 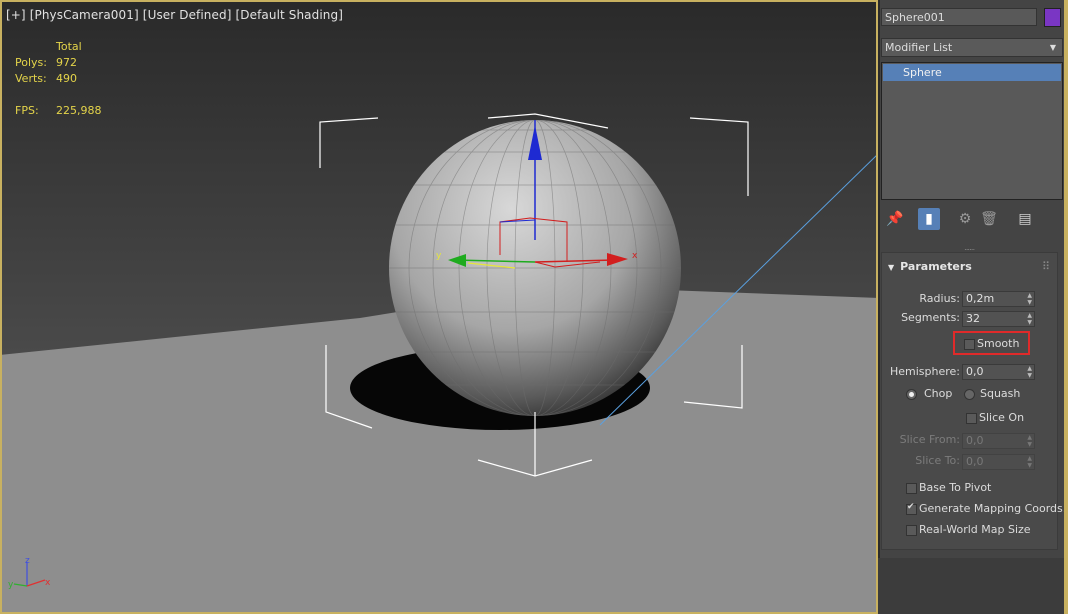 What do you see at coordinates (79, 110) in the screenshot?
I see `stats-fps-value: 225,988` at bounding box center [79, 110].